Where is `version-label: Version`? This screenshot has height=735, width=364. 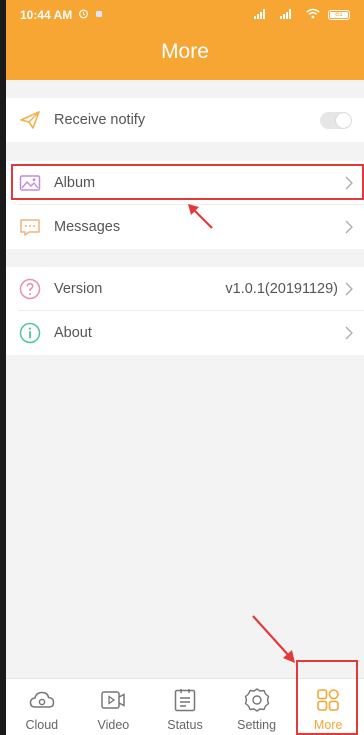
version-label: Version is located at coordinates (78, 289).